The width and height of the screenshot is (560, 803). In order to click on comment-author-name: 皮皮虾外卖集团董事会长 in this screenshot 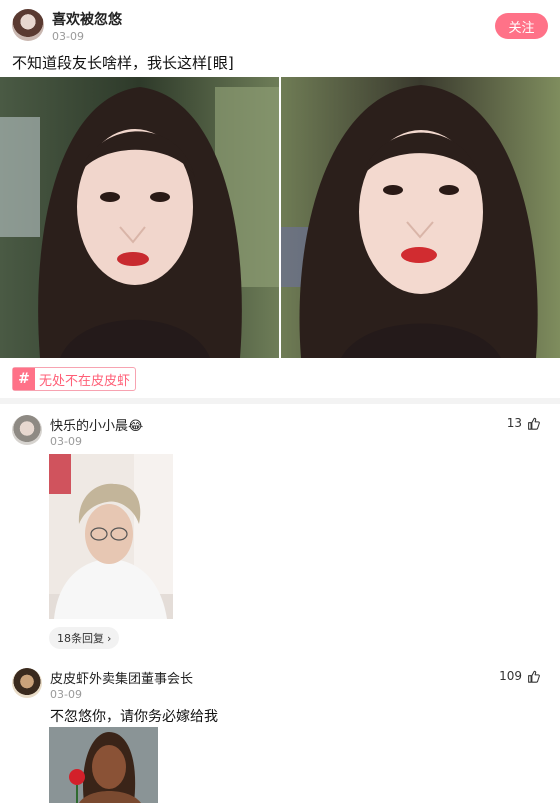, I will do `click(121, 677)`.